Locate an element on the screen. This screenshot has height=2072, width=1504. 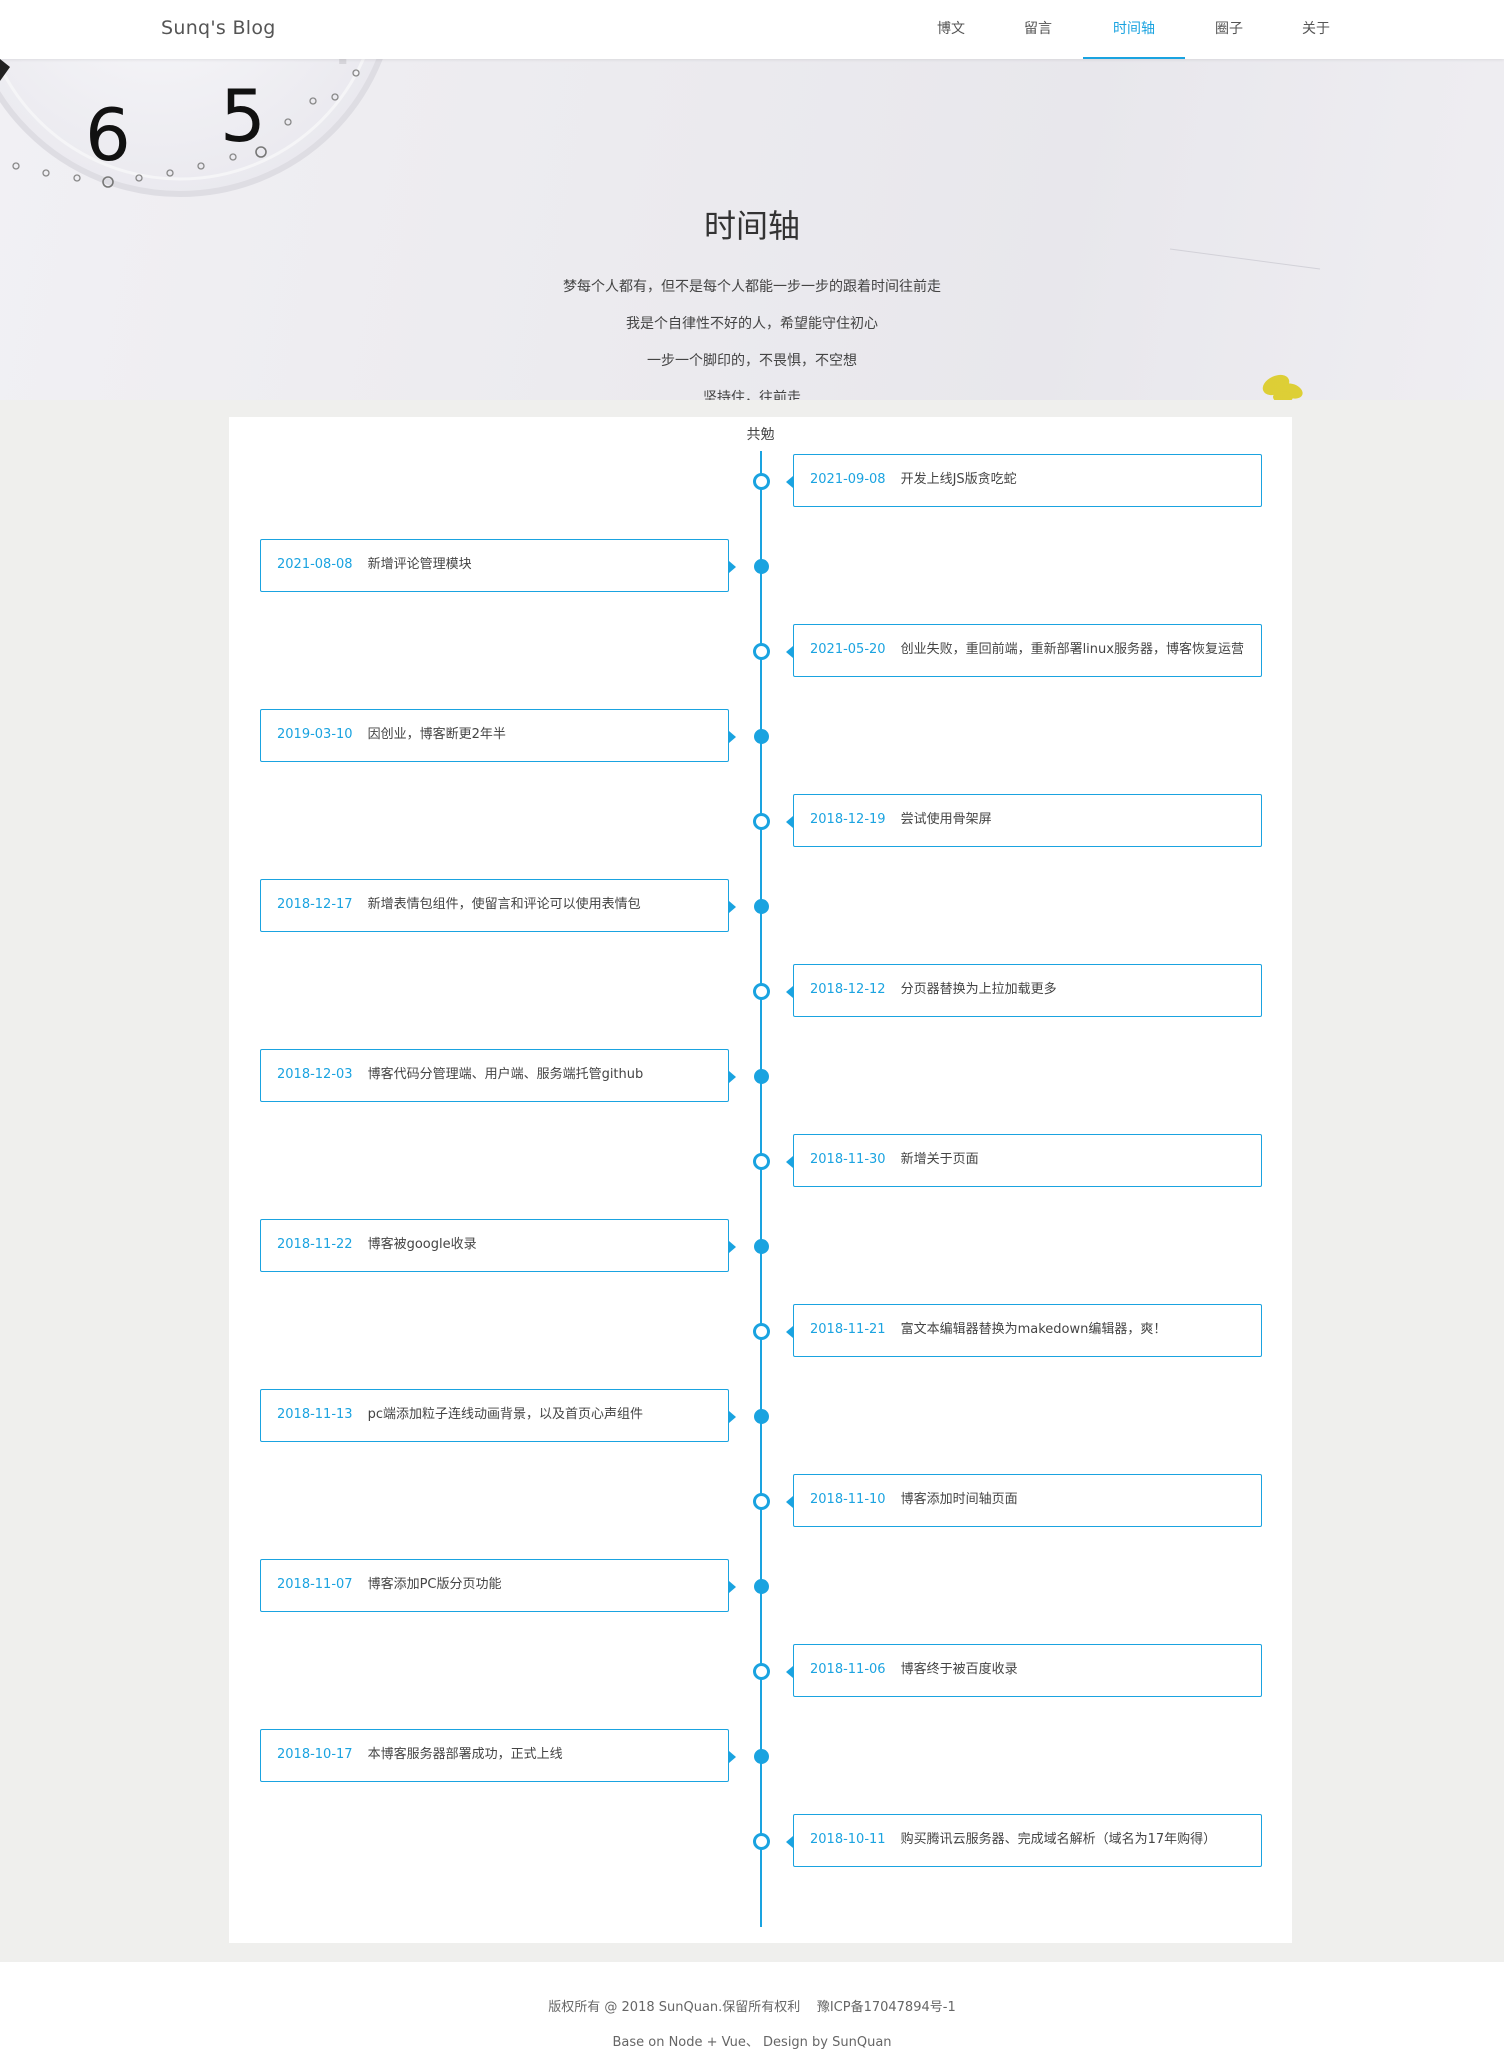
nav-item-about: 关于 is located at coordinates (1316, 29).